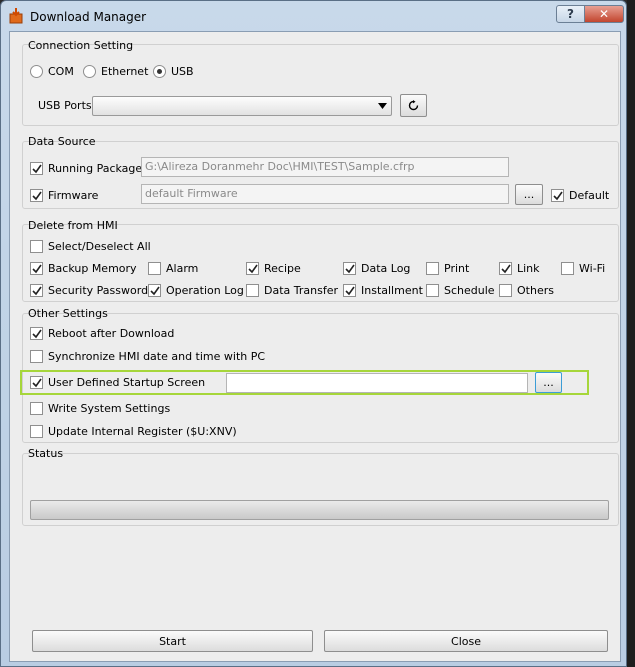  Describe the element at coordinates (68, 313) in the screenshot. I see `other-settings-title: Other Settings` at that location.